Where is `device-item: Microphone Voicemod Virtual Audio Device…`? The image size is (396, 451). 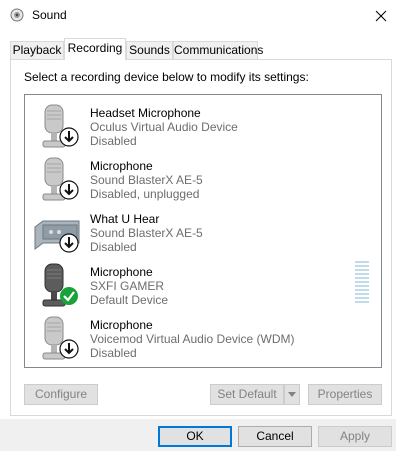
device-item: Microphone Voicemod Virtual Audio Device… is located at coordinates (203, 335).